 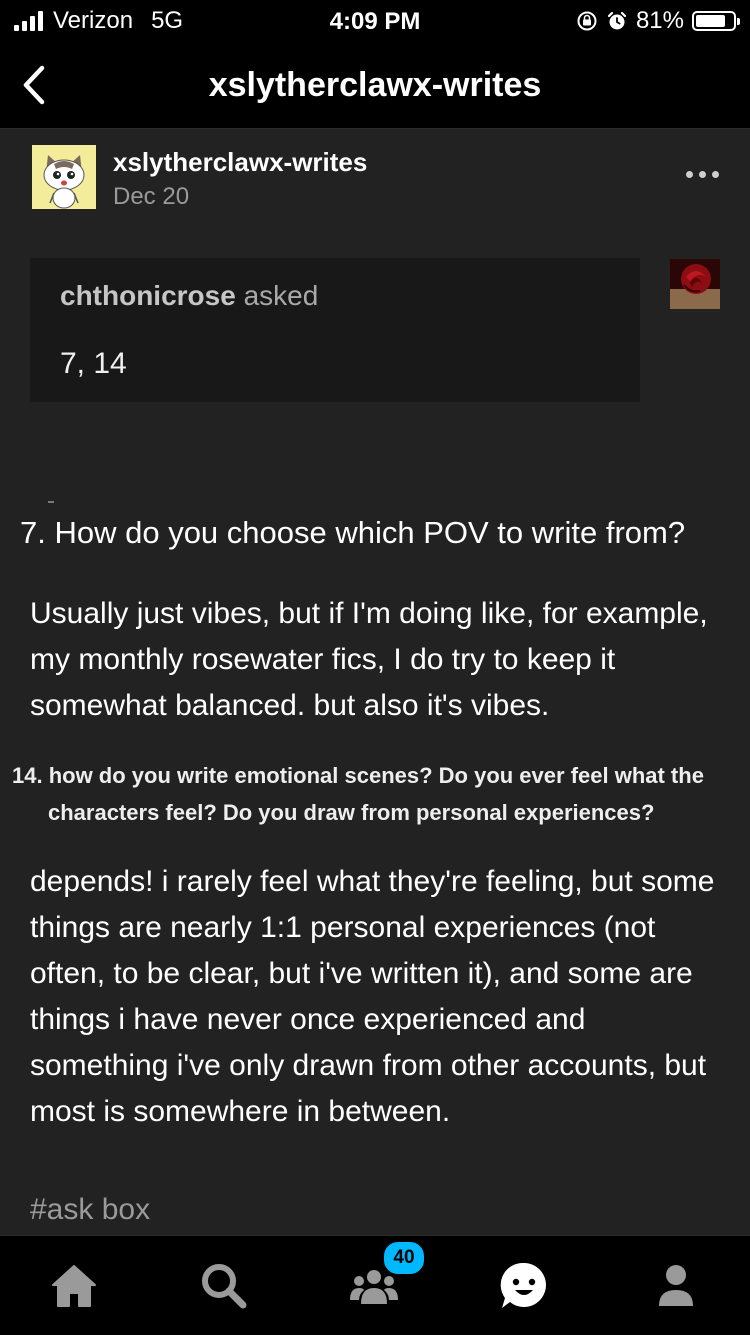 I want to click on asker-line: chthonicrose asked, so click(x=189, y=296).